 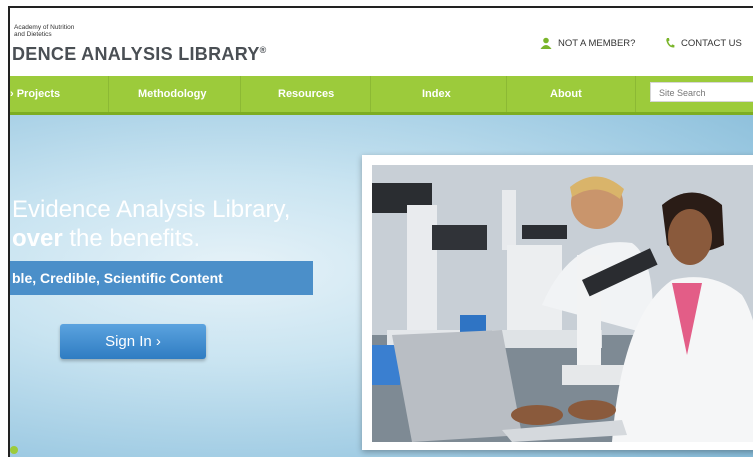 I want to click on org-line-2: and Dietetics, so click(x=33, y=34).